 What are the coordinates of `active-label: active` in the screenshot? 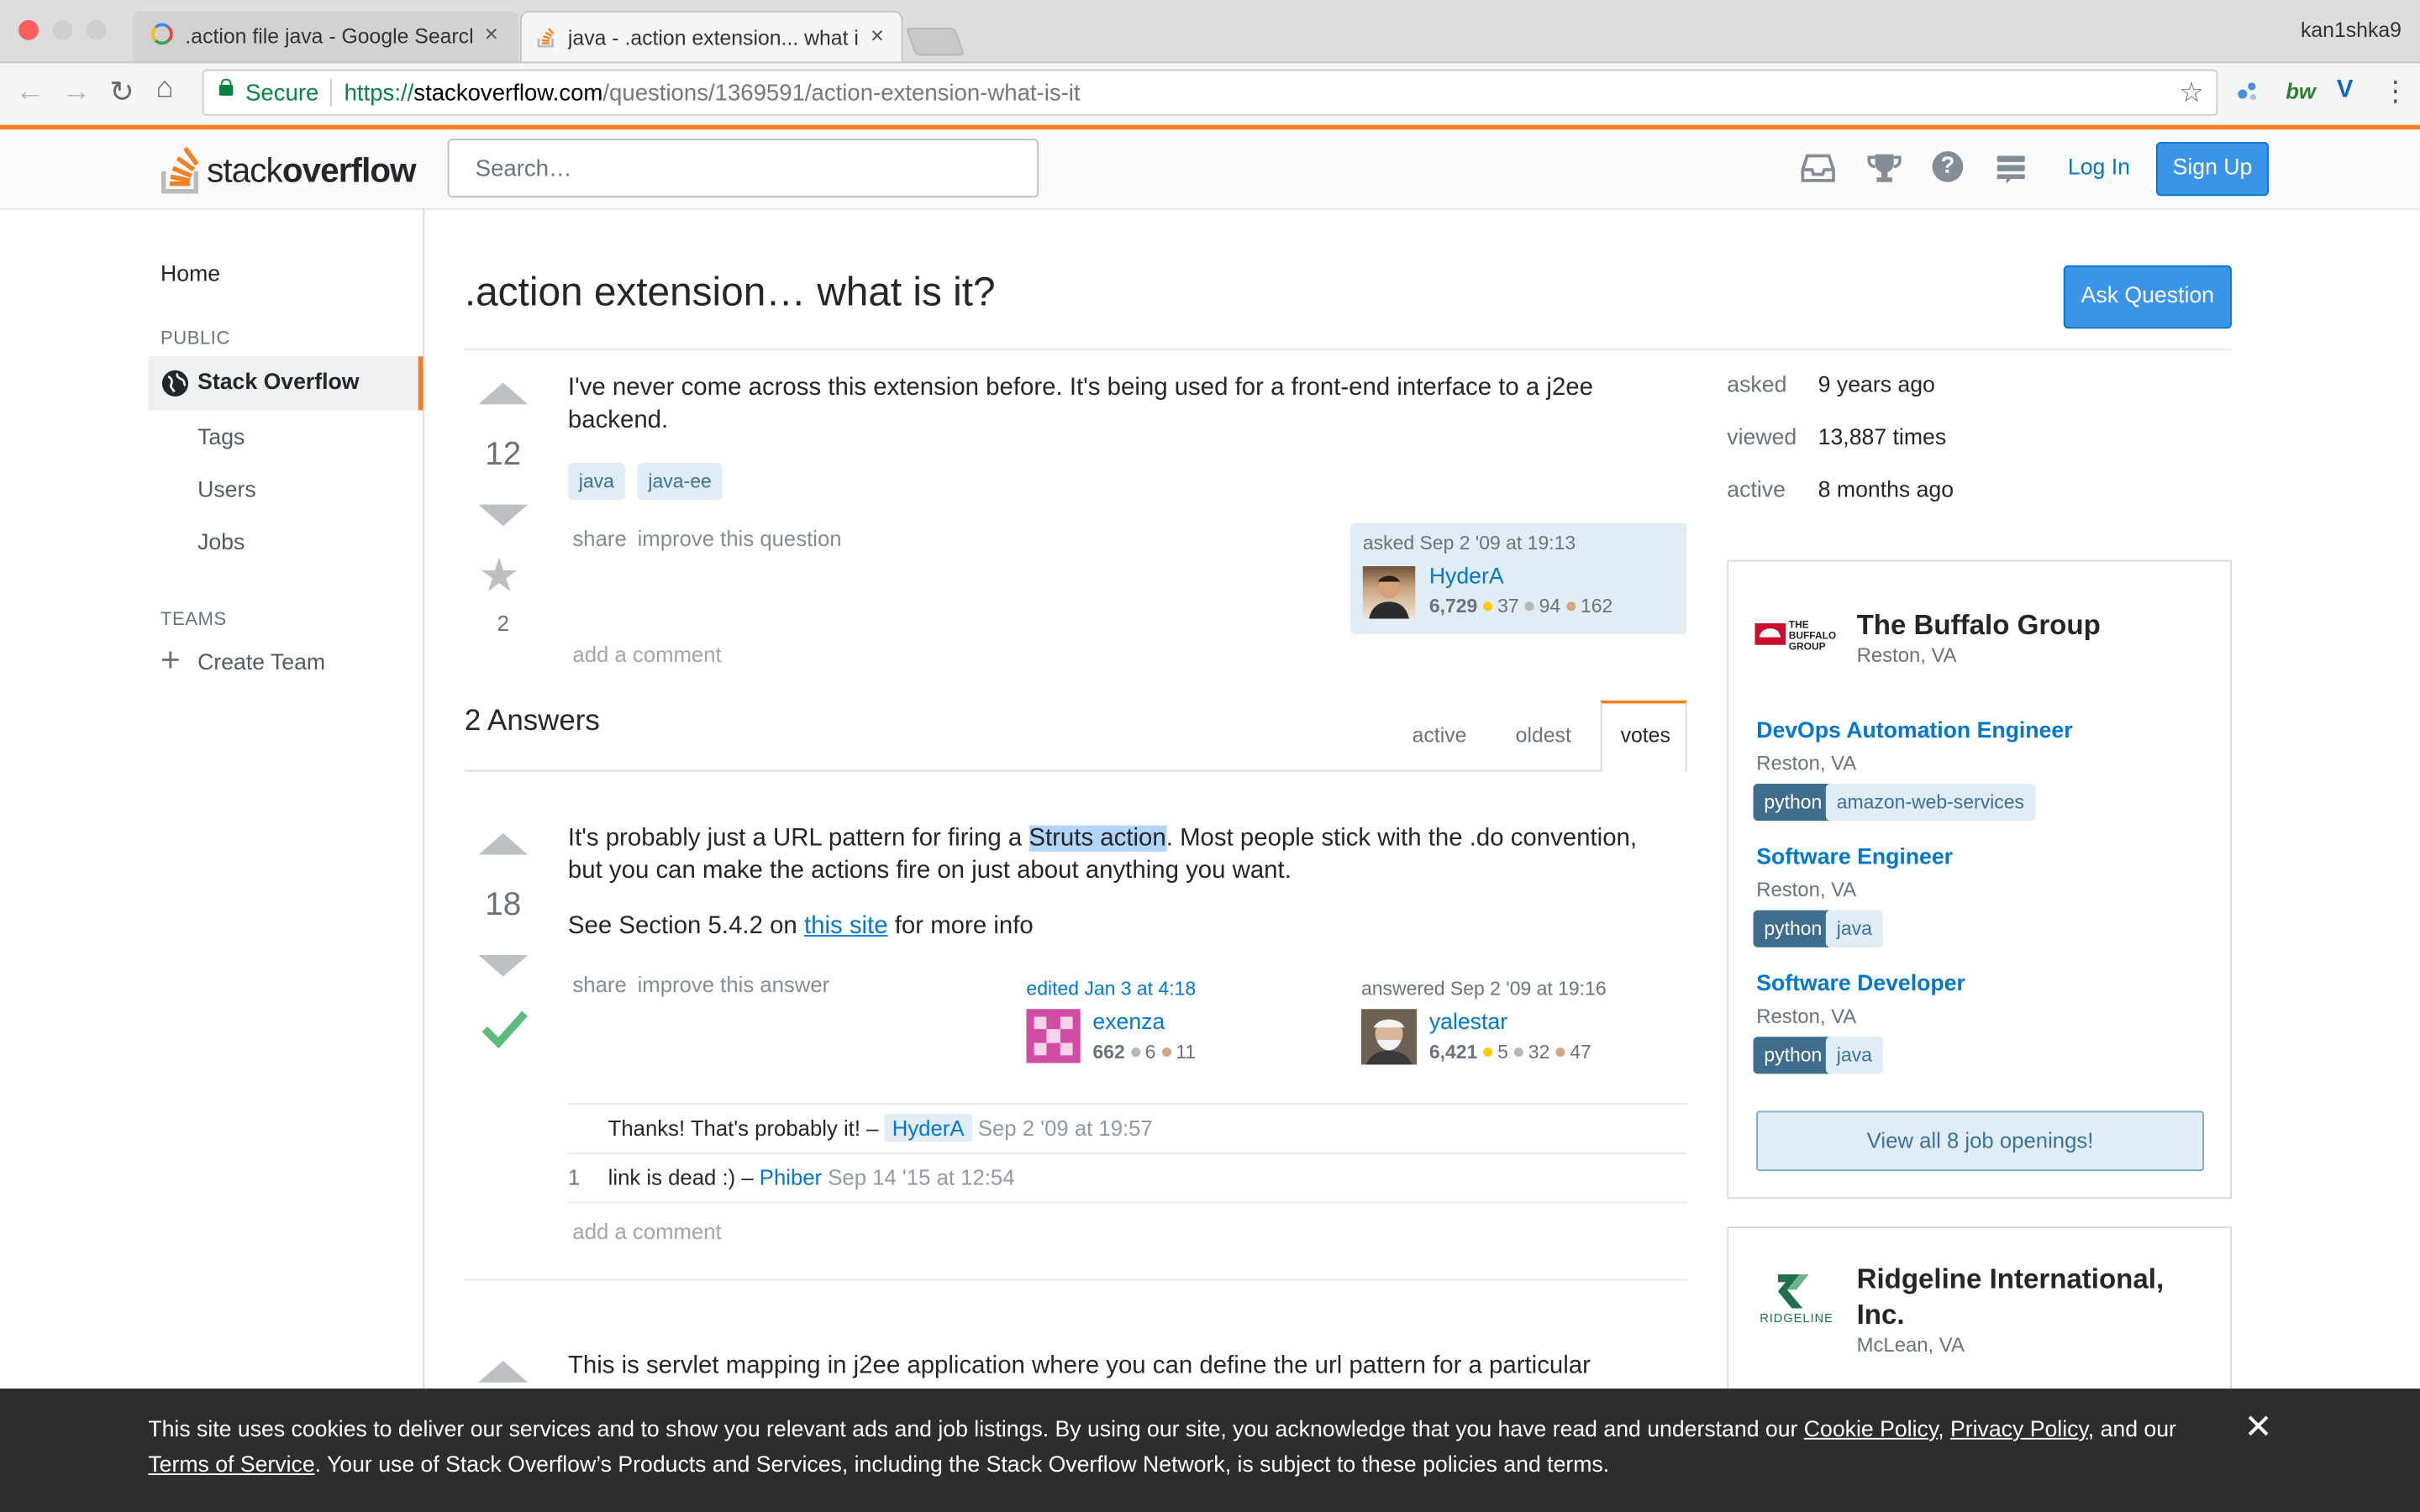 It's located at (1756, 490).